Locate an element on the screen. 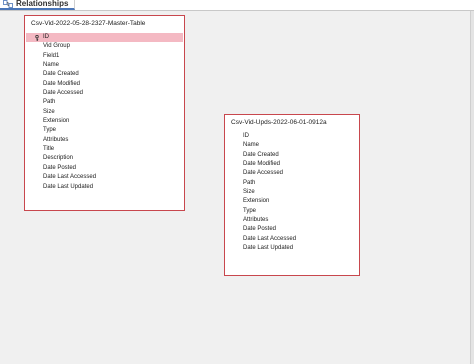 Image resolution: width=474 pixels, height=364 pixels. document-tab-bar: Relationships is located at coordinates (237, 5).